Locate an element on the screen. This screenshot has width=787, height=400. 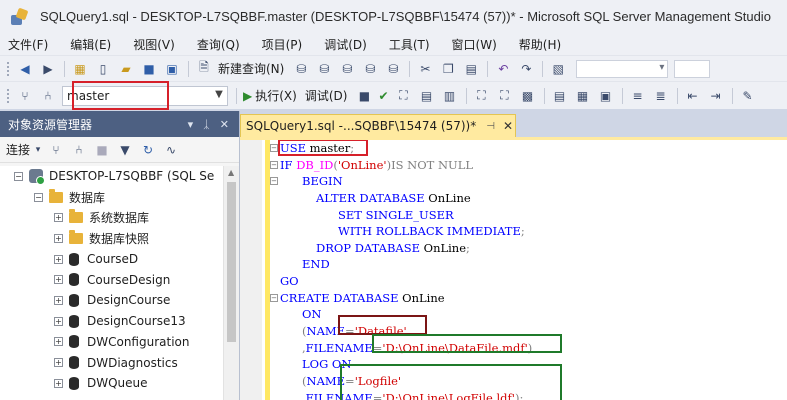
estimated-plan-icon: ⛶ is located at coordinates (404, 96).